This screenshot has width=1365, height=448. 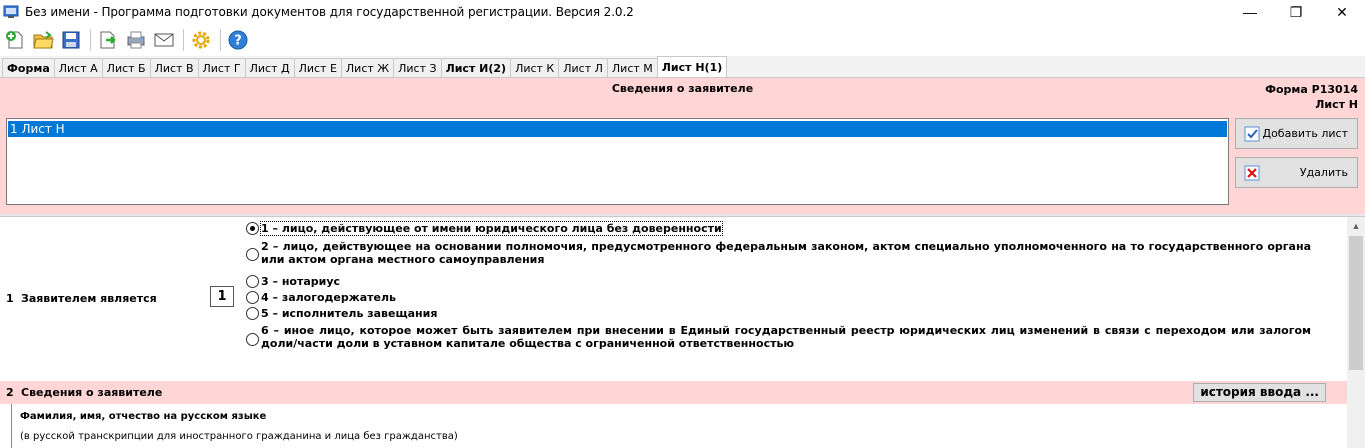 What do you see at coordinates (617, 129) in the screenshot?
I see `sheet-list-item: 1 Лист Н` at bounding box center [617, 129].